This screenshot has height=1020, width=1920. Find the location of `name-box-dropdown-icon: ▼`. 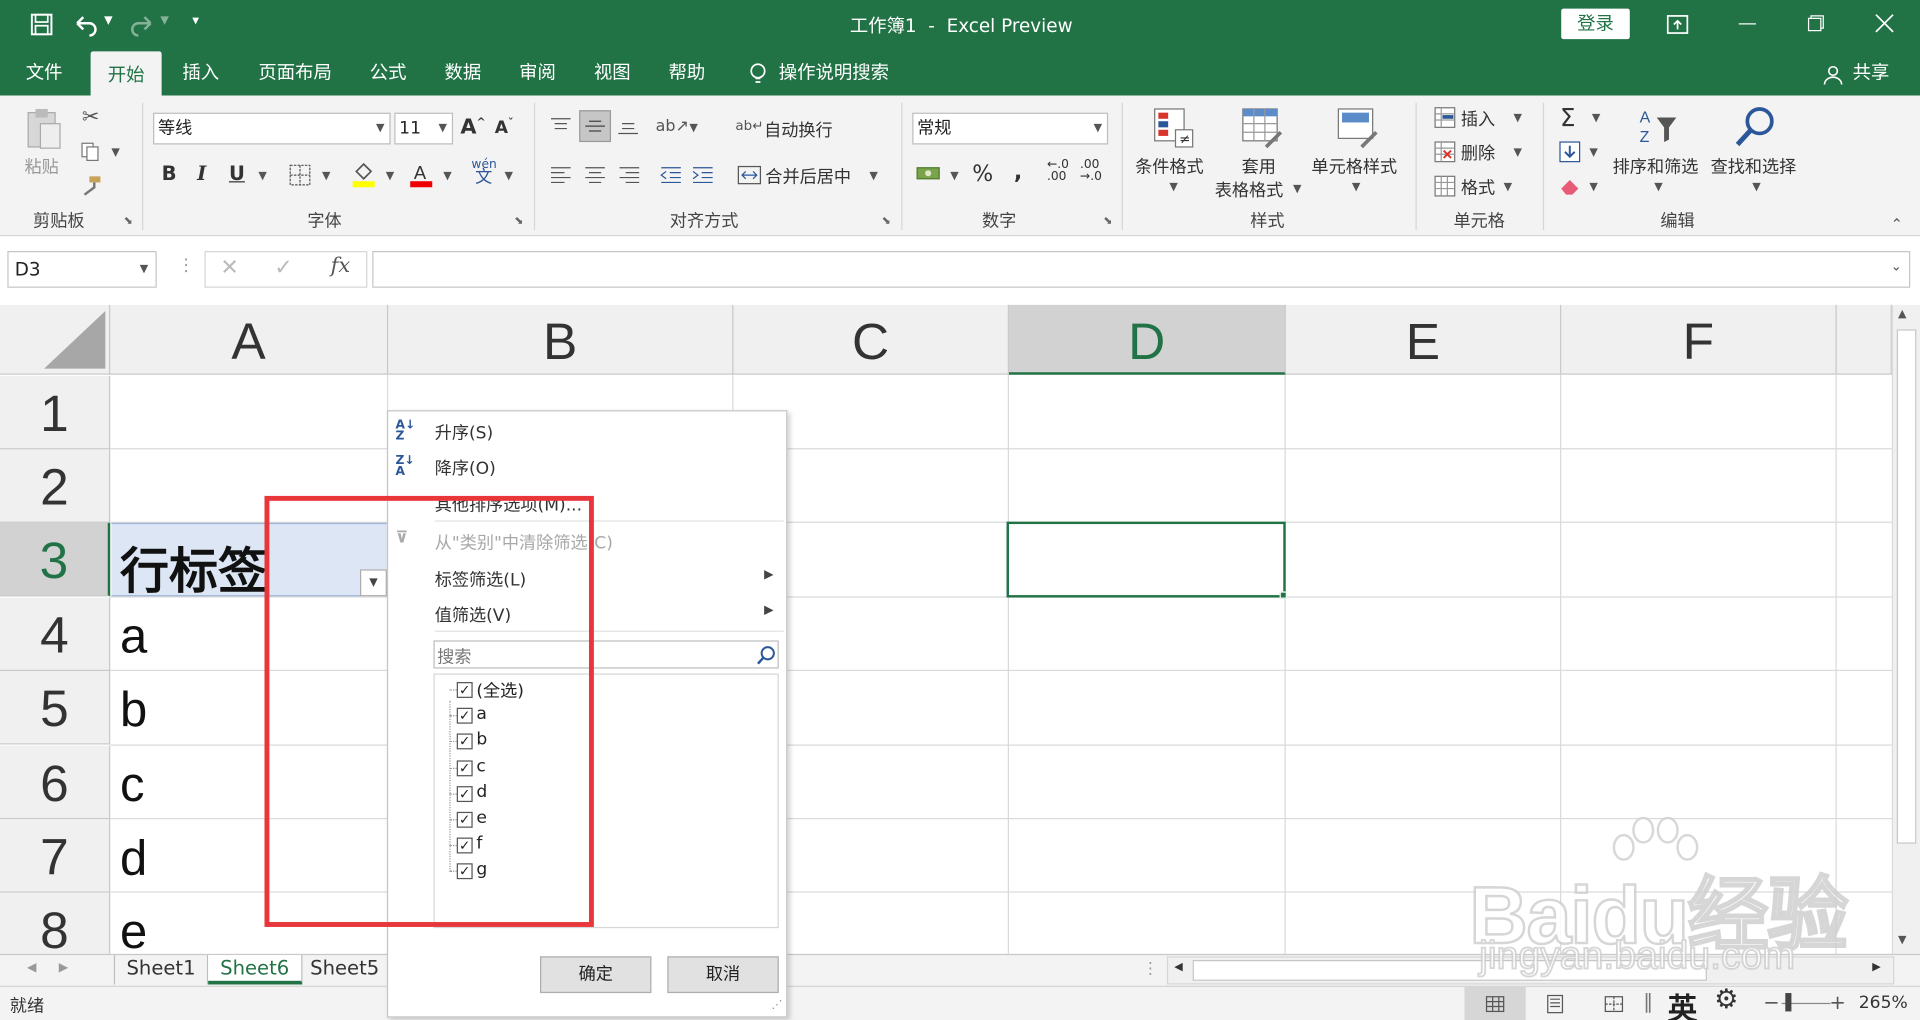

name-box-dropdown-icon: ▼ is located at coordinates (144, 269).